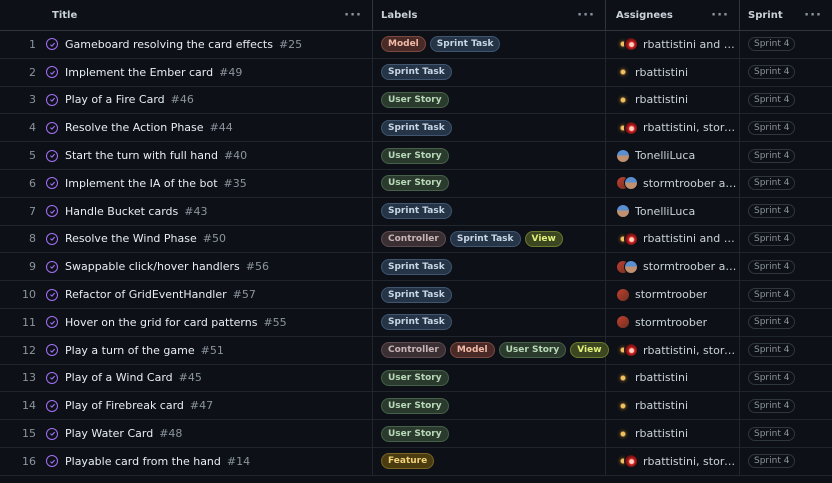 The width and height of the screenshot is (832, 483). I want to click on column-header-title: Title ···, so click(208, 15).